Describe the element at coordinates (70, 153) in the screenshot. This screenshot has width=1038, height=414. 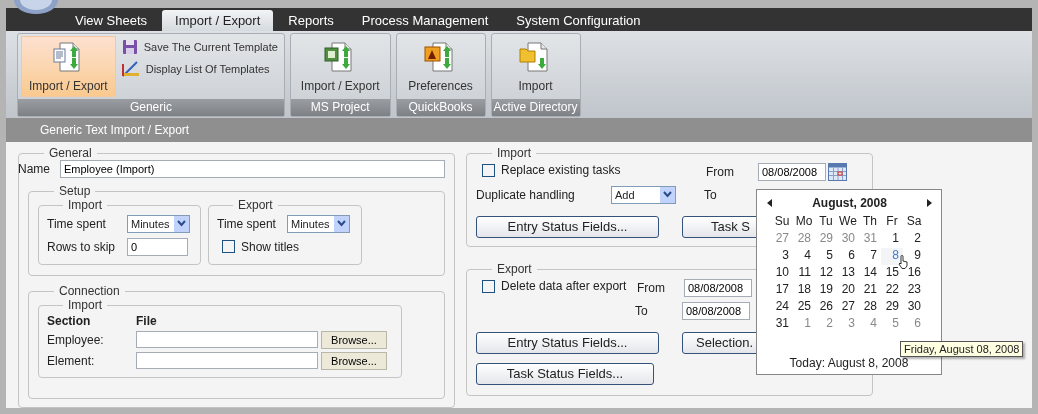
I see `group-legend: General` at that location.